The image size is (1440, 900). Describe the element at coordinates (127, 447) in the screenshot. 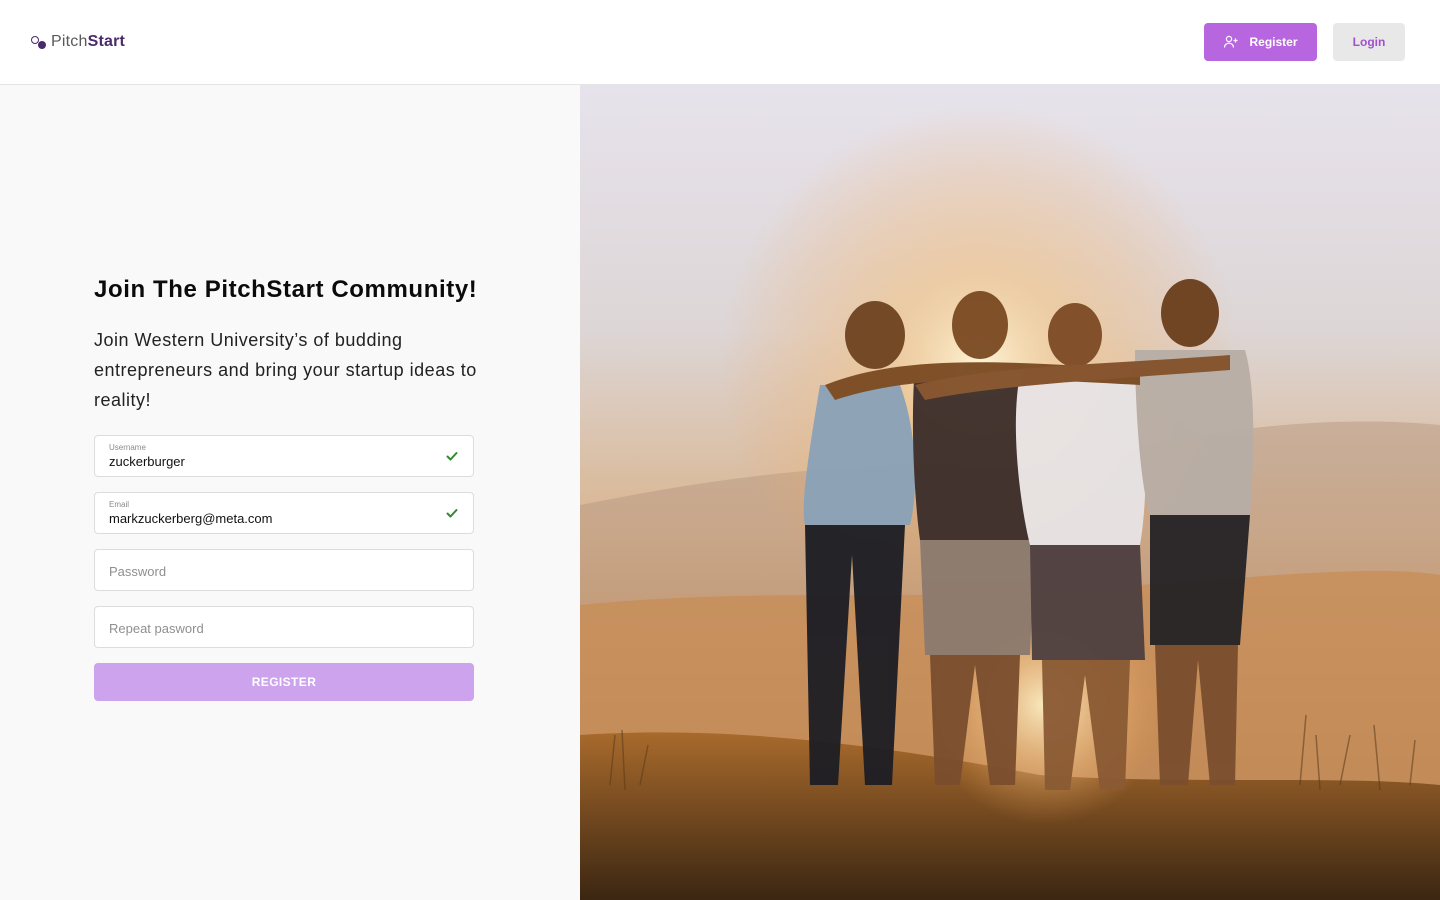

I see `username-label: Username` at that location.